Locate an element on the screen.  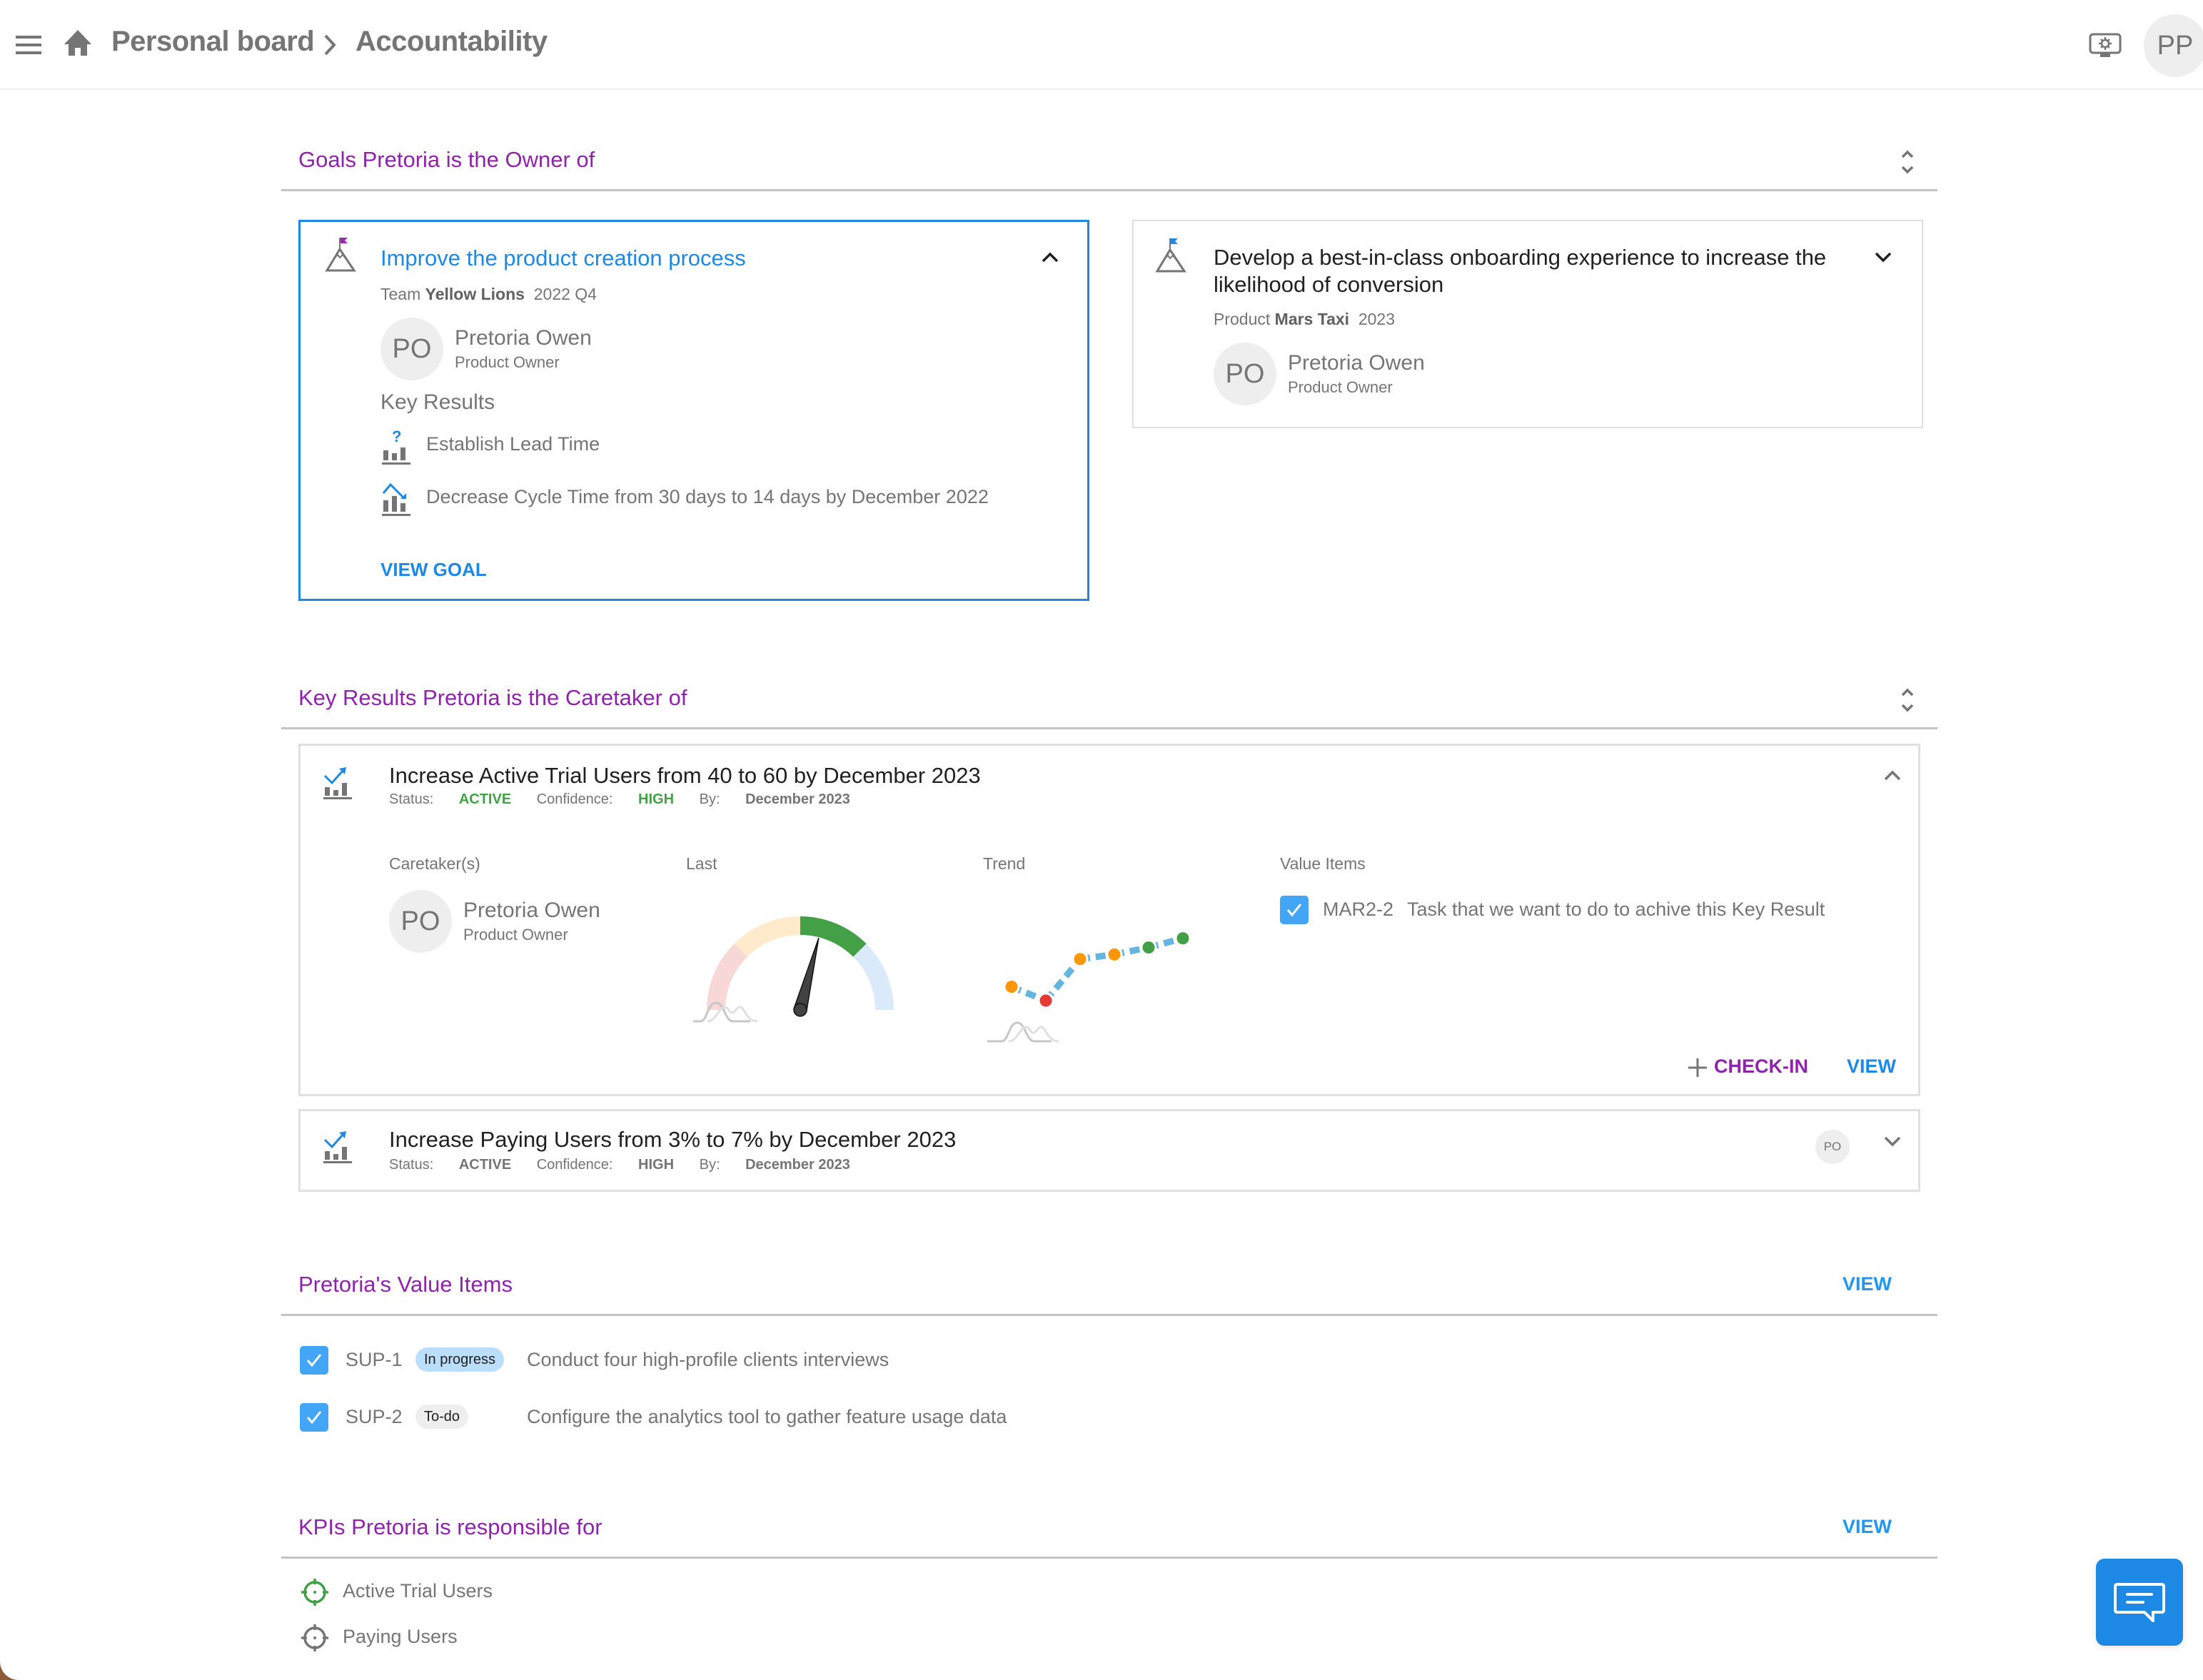
check-in-button: CHECK-IN is located at coordinates (1761, 1067).